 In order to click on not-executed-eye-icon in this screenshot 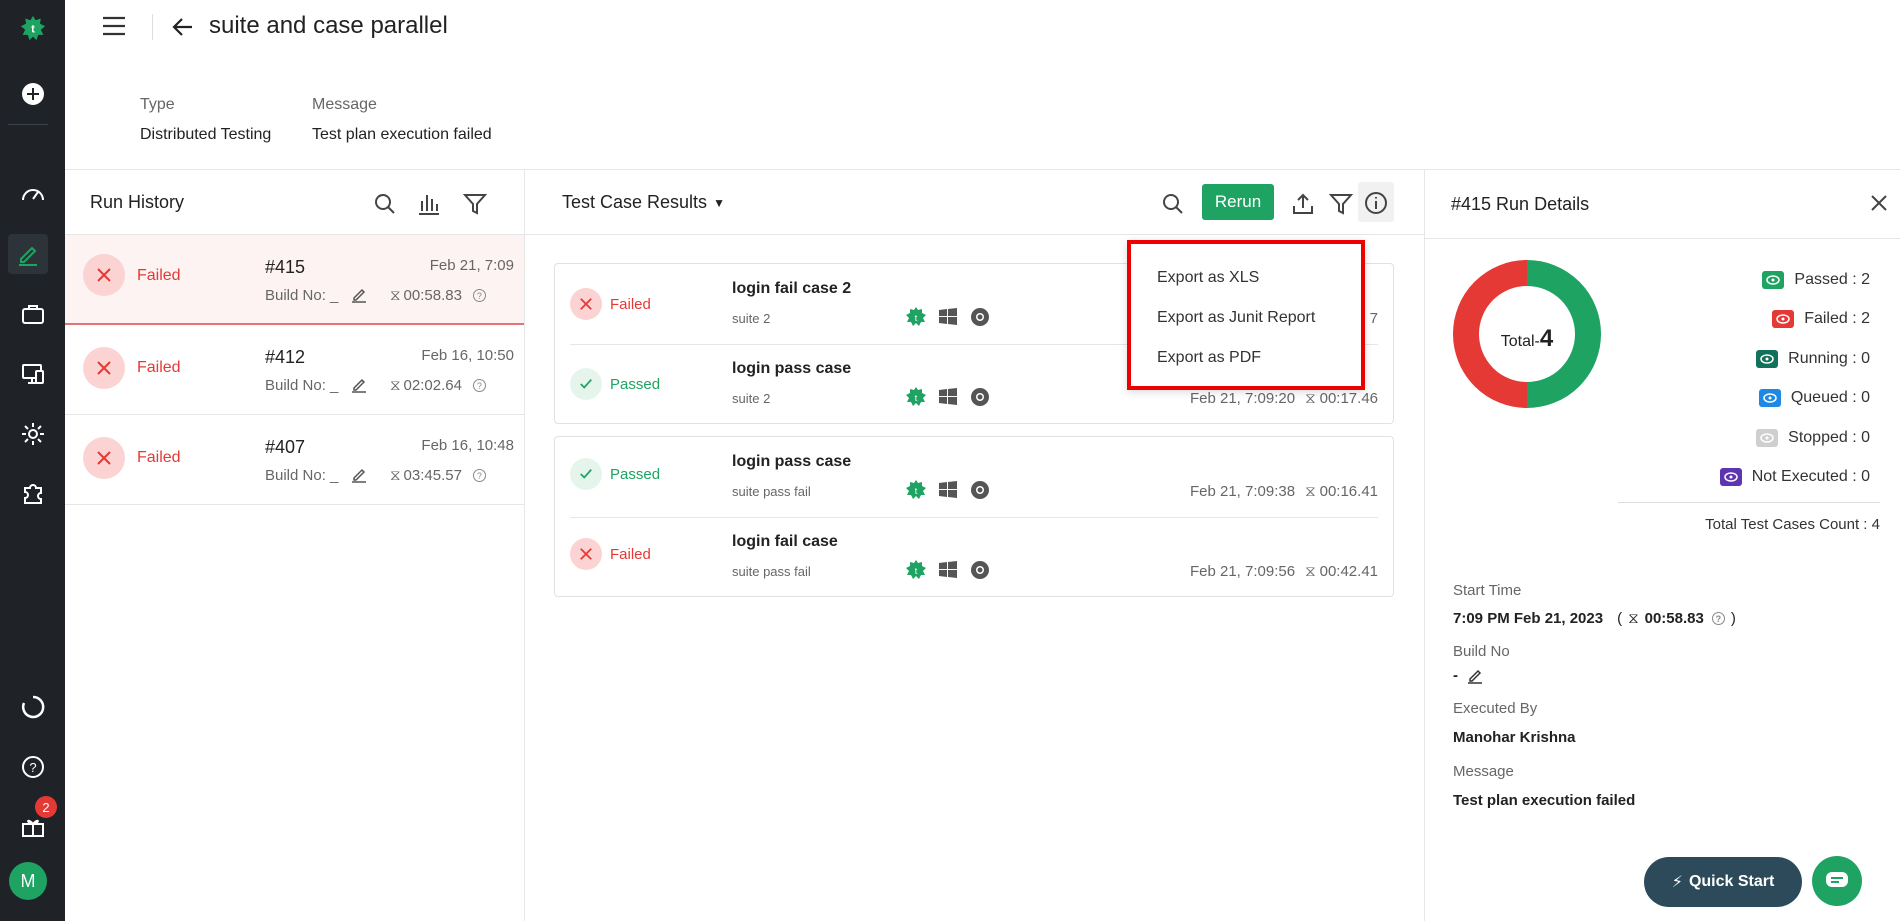, I will do `click(1730, 477)`.